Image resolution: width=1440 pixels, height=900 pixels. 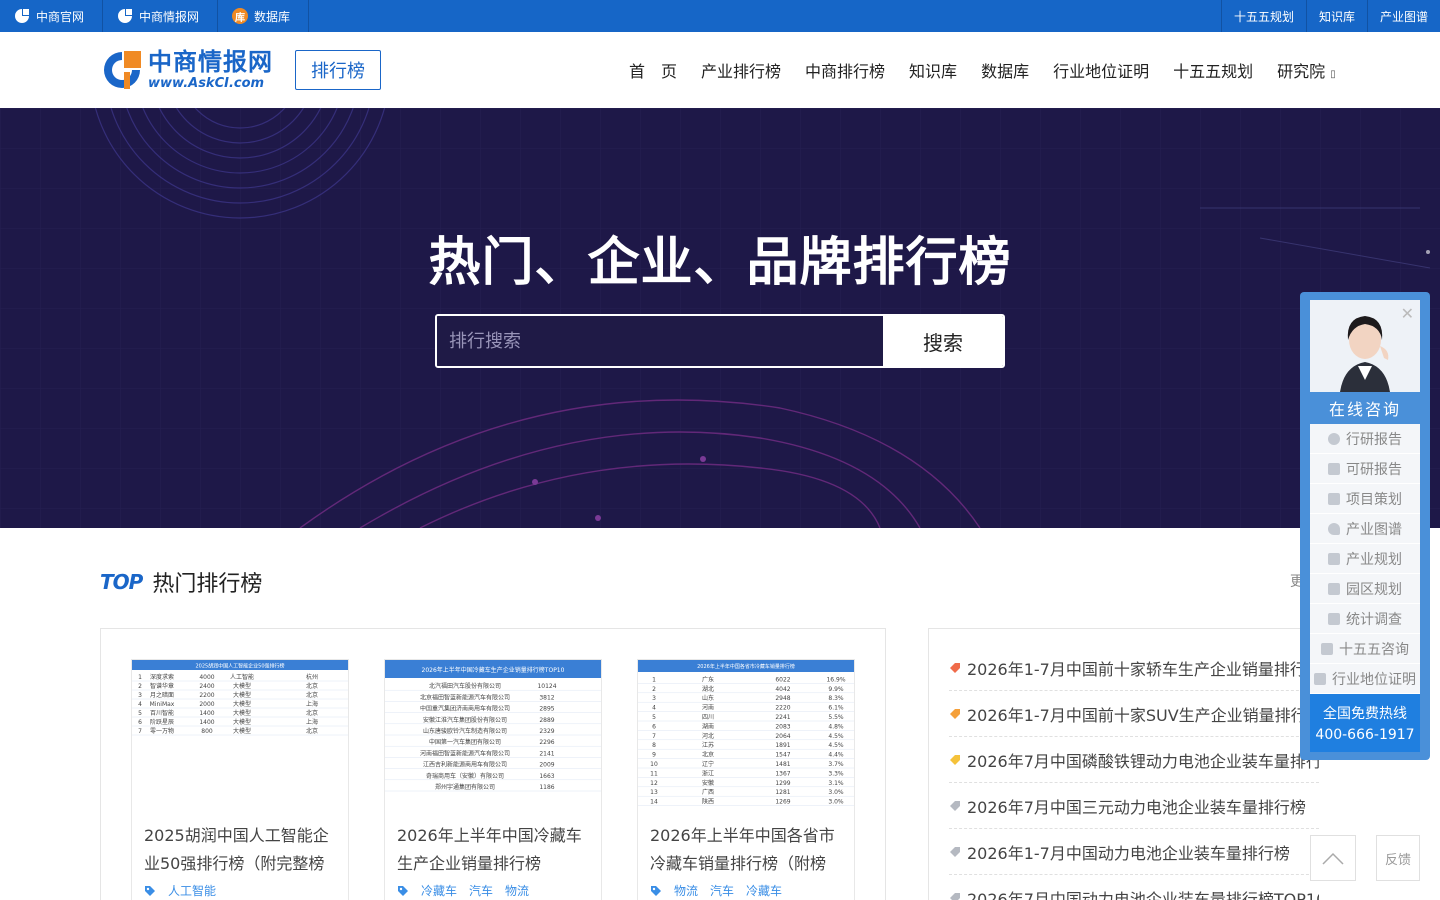 I want to click on float-link: 行业地位证明, so click(x=1365, y=679).